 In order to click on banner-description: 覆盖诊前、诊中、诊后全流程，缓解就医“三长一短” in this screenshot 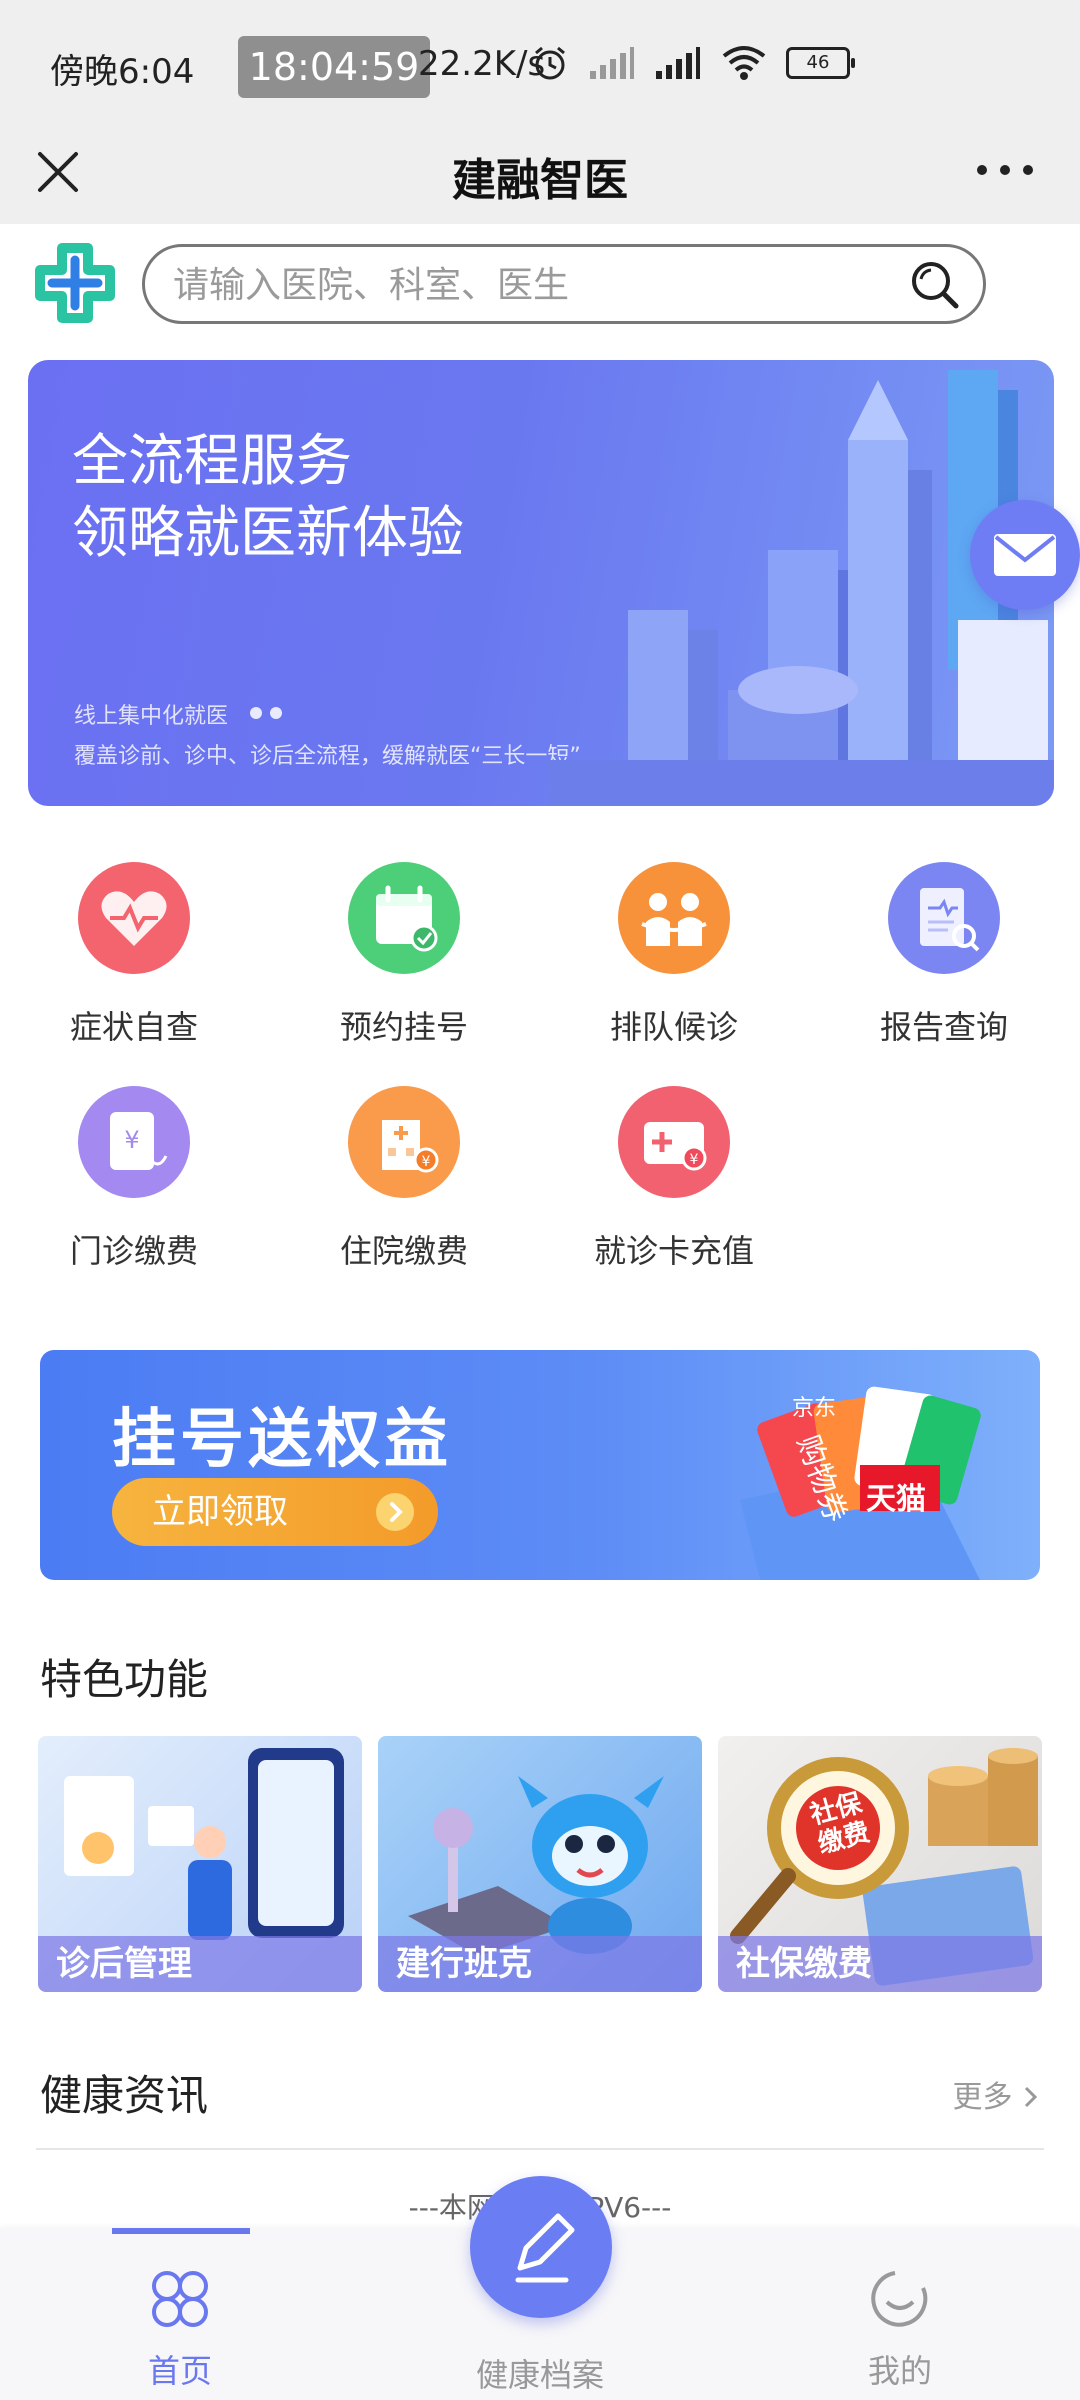, I will do `click(327, 756)`.